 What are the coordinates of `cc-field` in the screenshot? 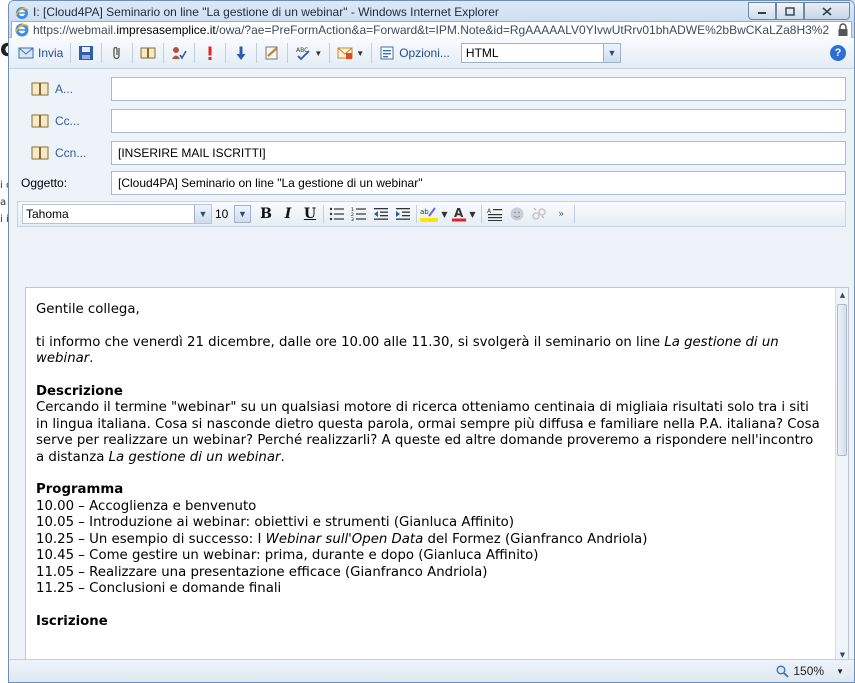 It's located at (478, 121).